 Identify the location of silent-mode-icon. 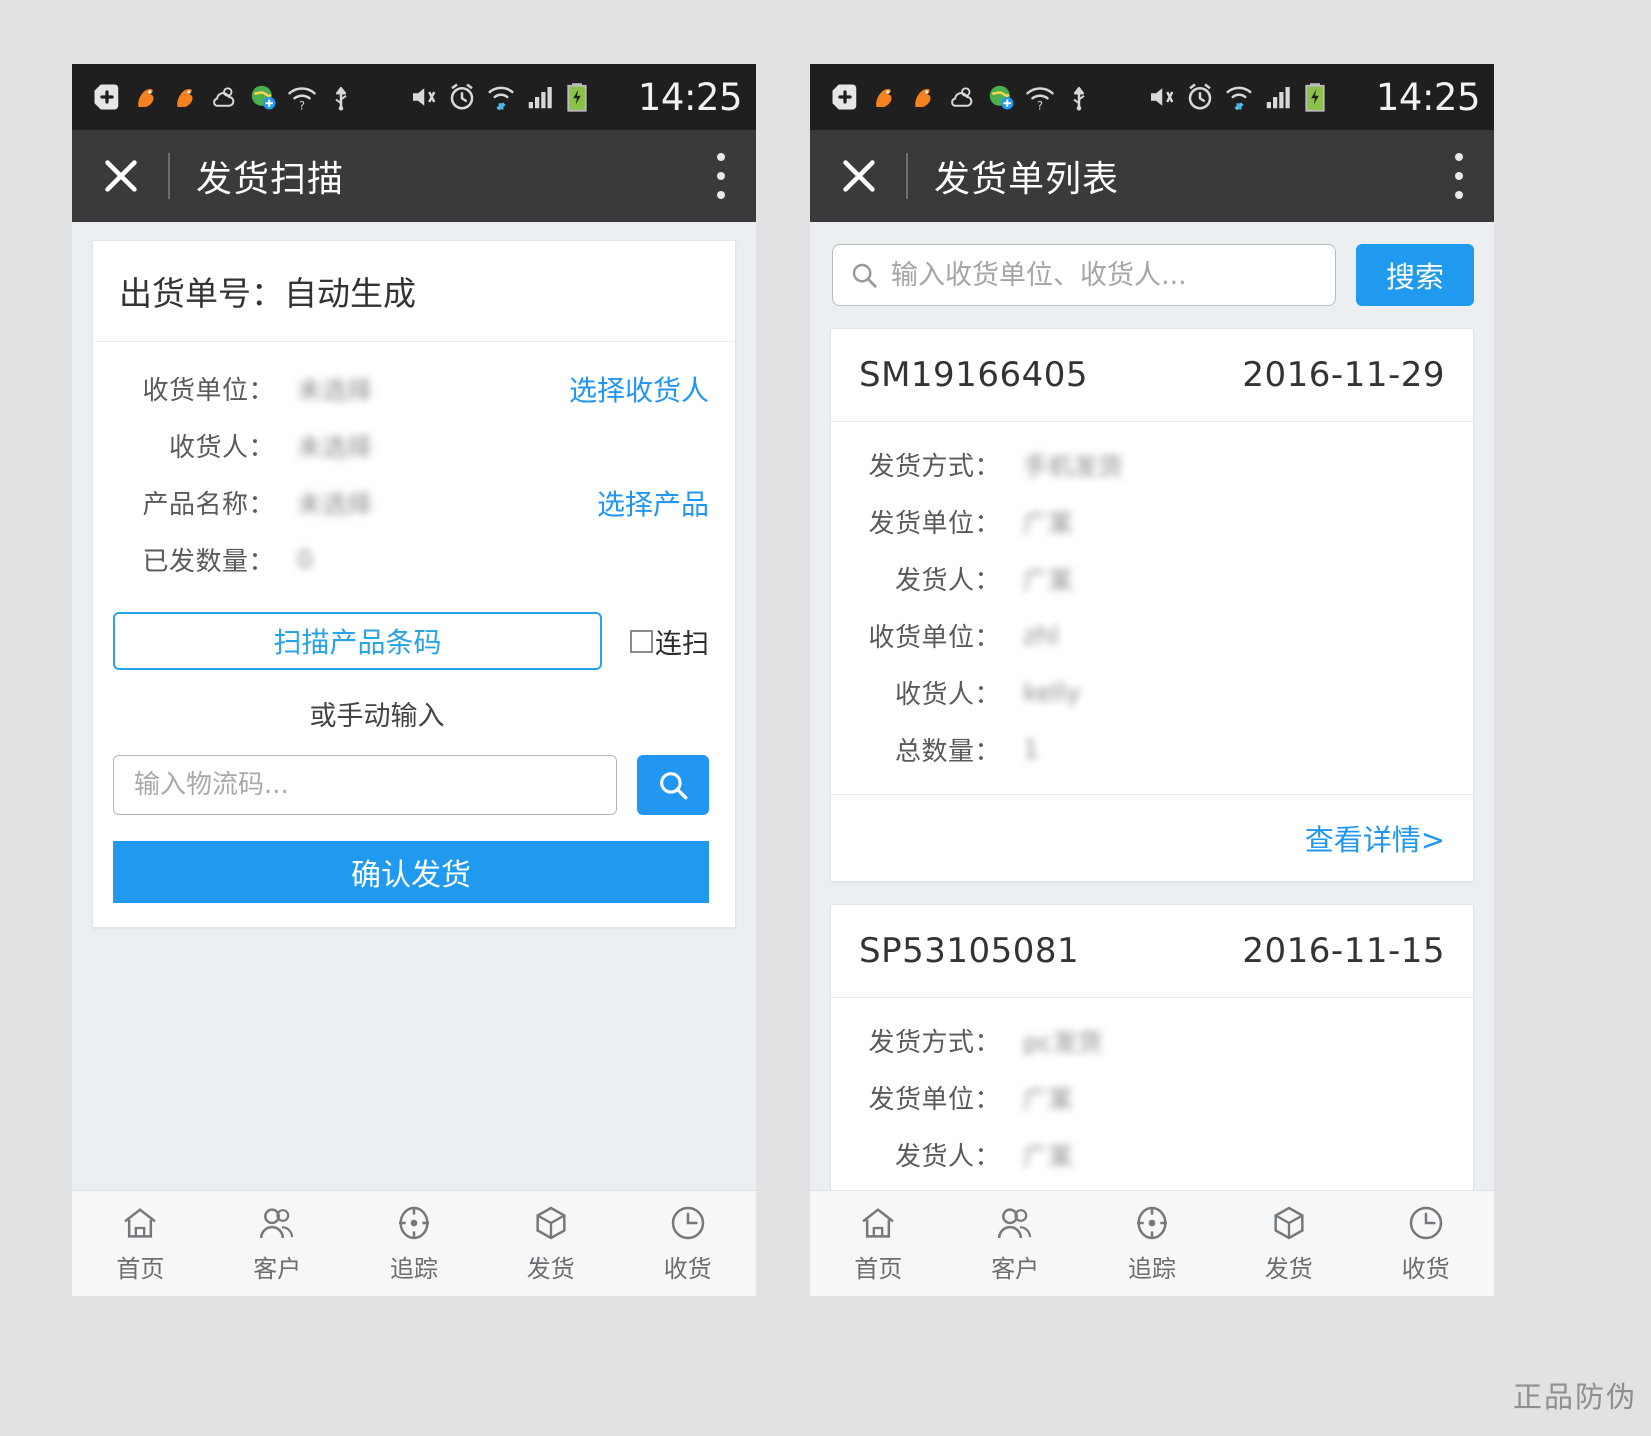
(424, 97).